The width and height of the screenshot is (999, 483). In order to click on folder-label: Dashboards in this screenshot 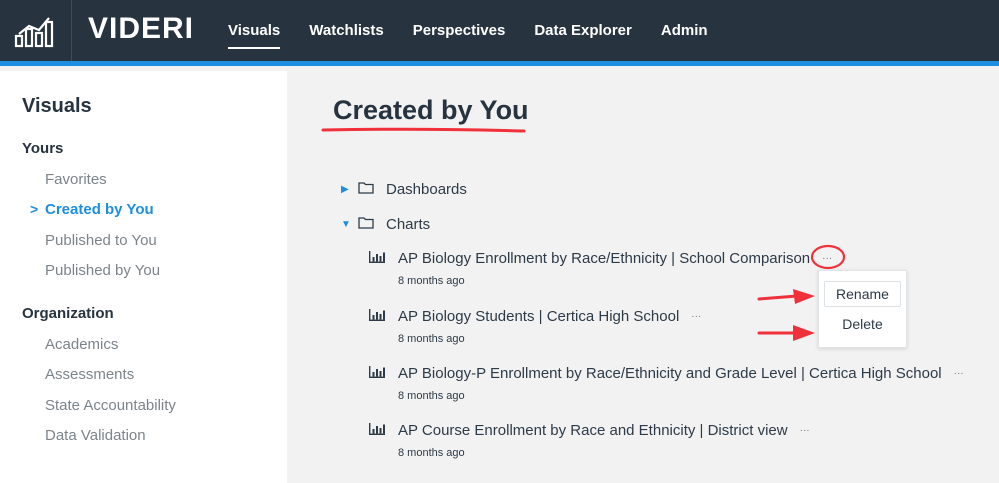, I will do `click(426, 189)`.